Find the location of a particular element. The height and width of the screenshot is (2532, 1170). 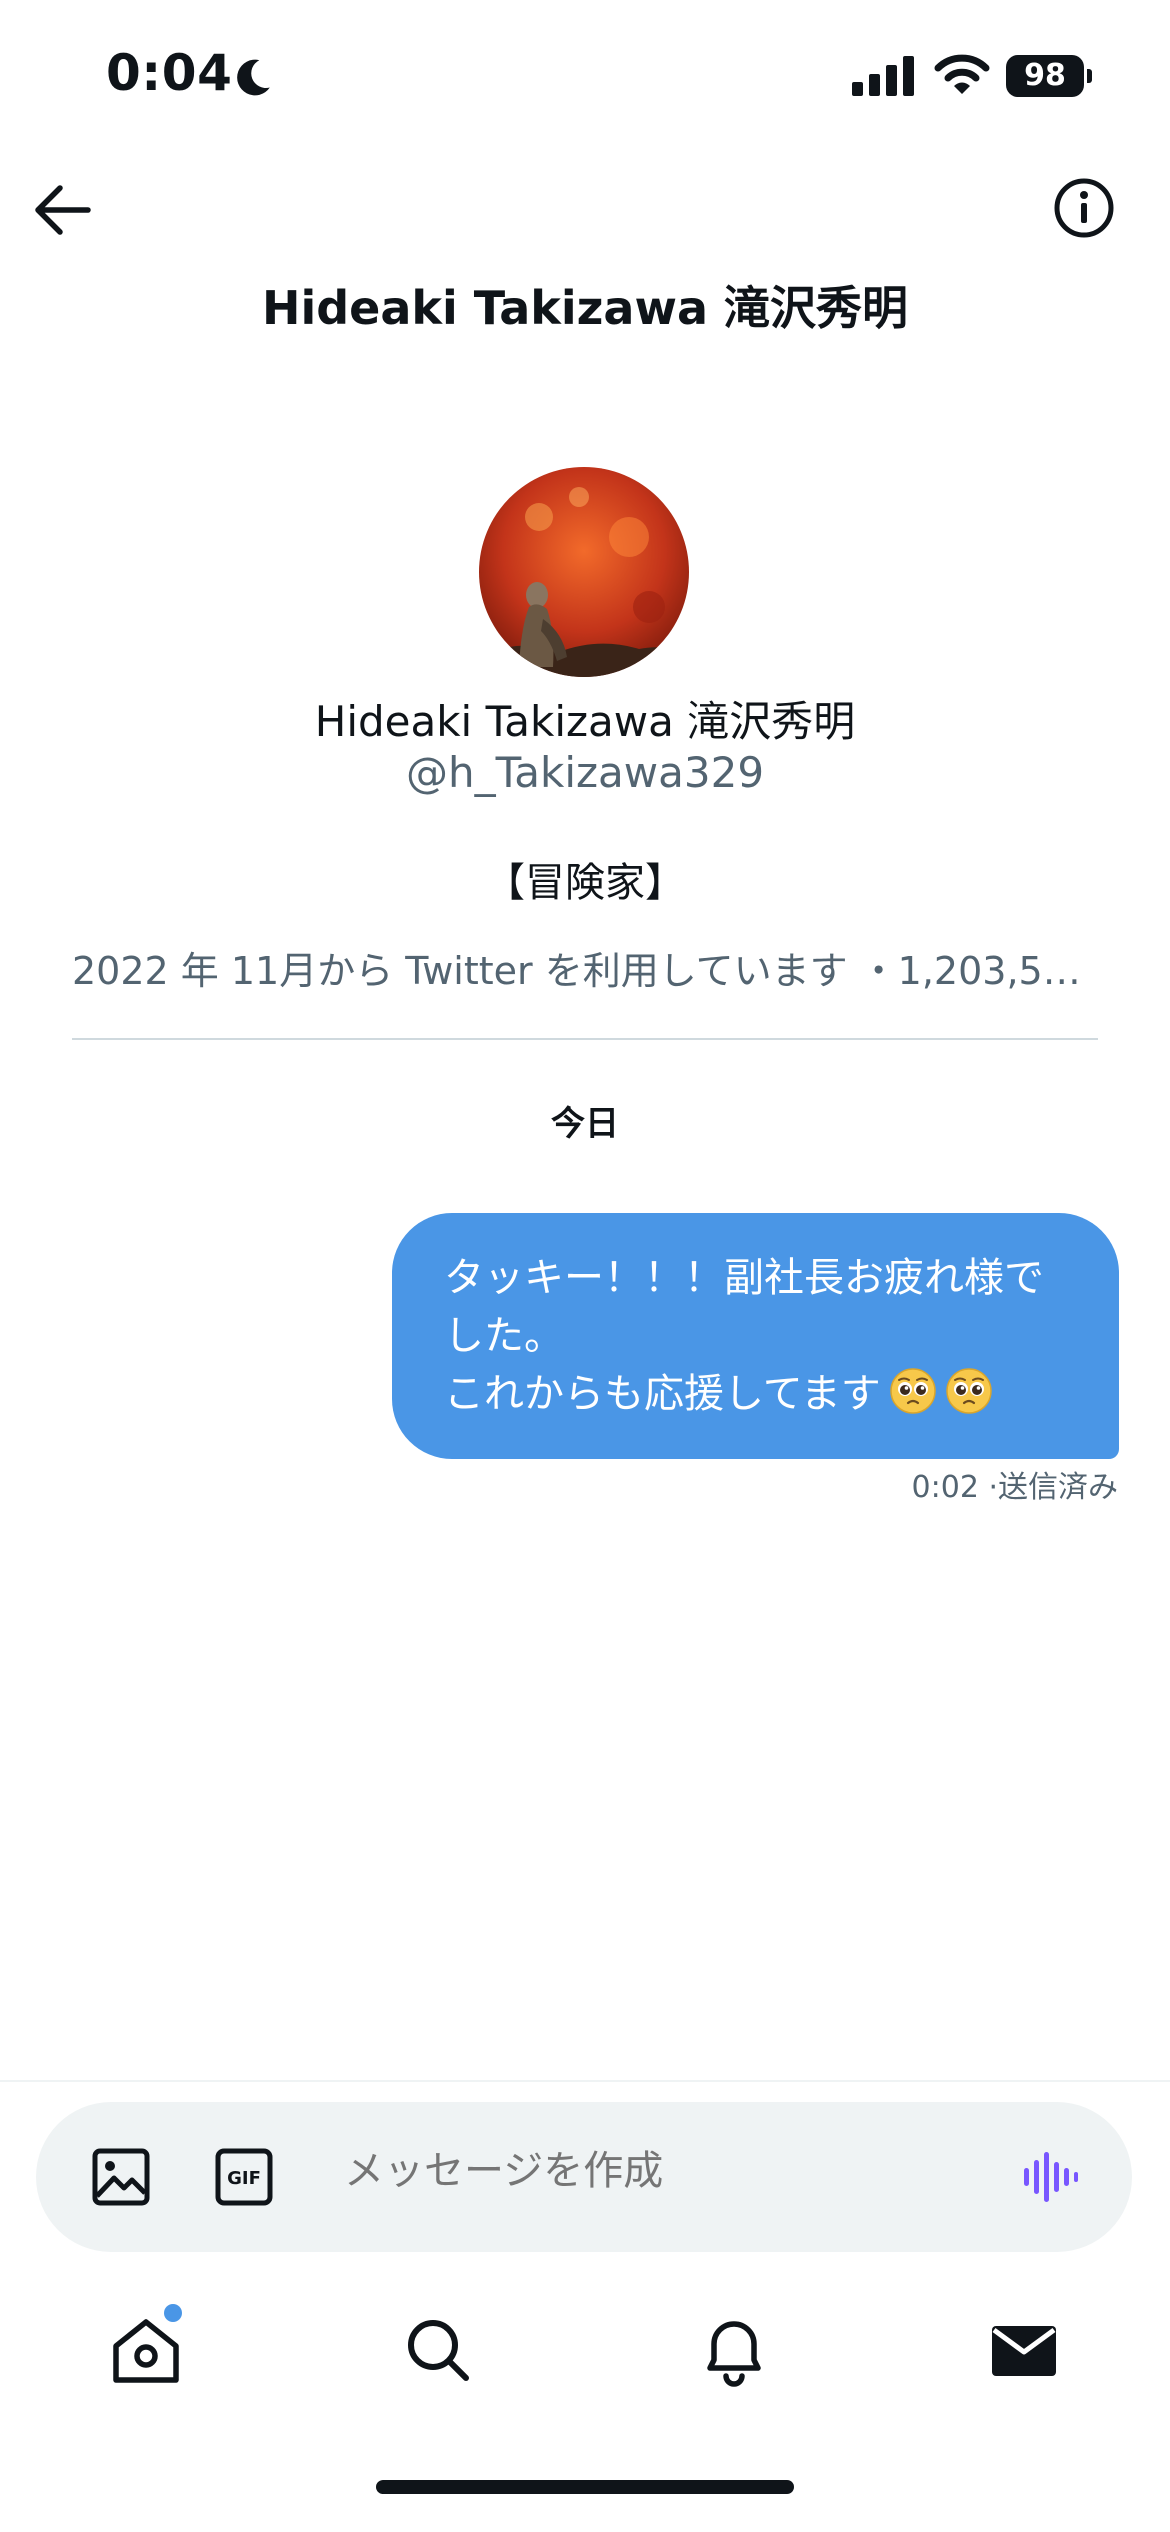

divider is located at coordinates (585, 1039).